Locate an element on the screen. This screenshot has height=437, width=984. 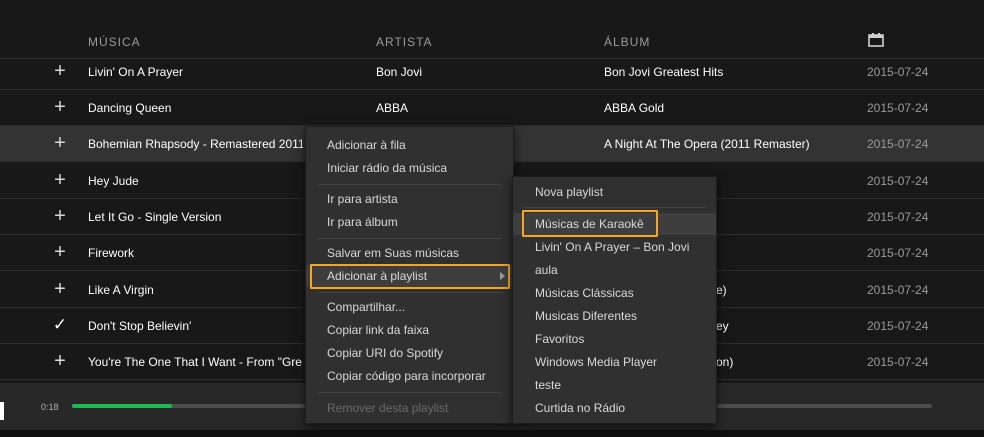
menu-item-save-to-music: Salvar em Suas músicas is located at coordinates (409, 253).